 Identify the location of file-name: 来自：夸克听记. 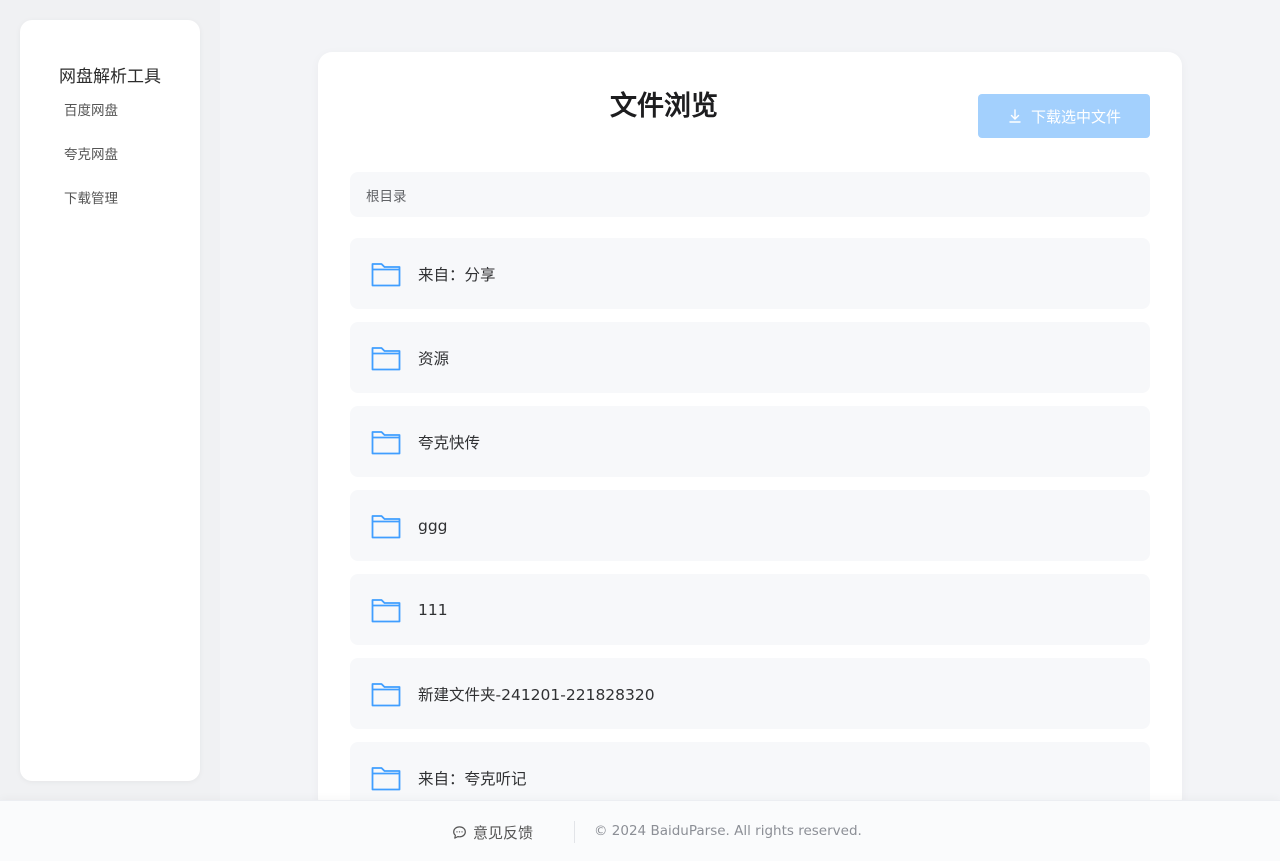
(472, 778).